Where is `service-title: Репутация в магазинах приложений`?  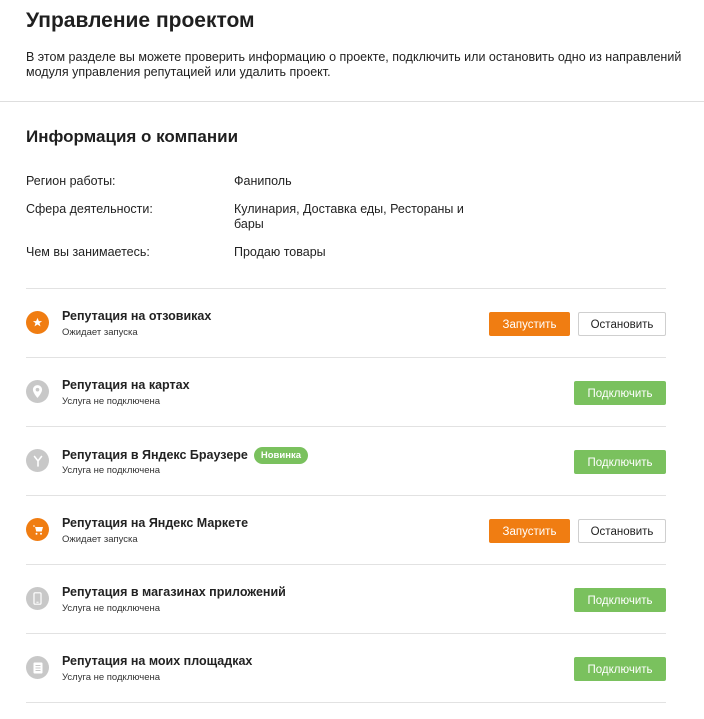 service-title: Репутация в магазинах приложений is located at coordinates (174, 592).